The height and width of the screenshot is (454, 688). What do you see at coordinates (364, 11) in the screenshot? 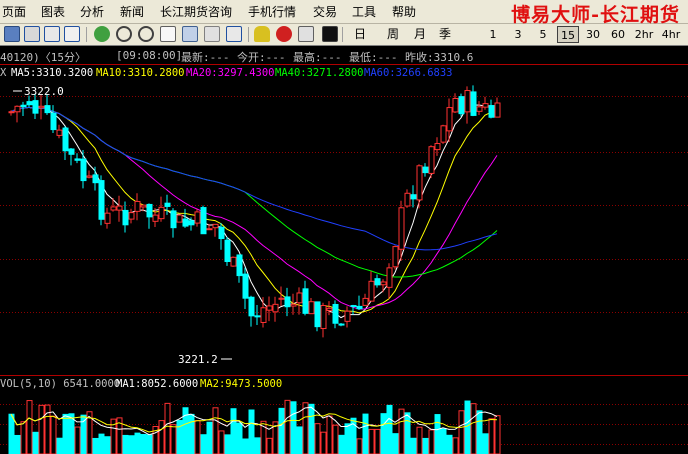
I see `menu-tools: 工具` at bounding box center [364, 11].